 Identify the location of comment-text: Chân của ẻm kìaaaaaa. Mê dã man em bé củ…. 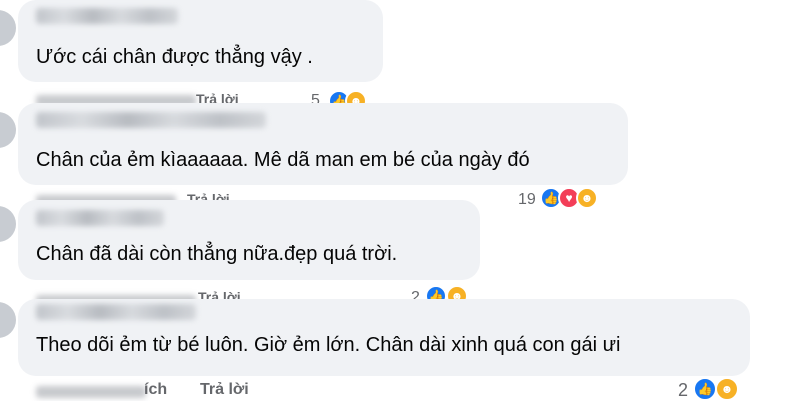
(283, 160).